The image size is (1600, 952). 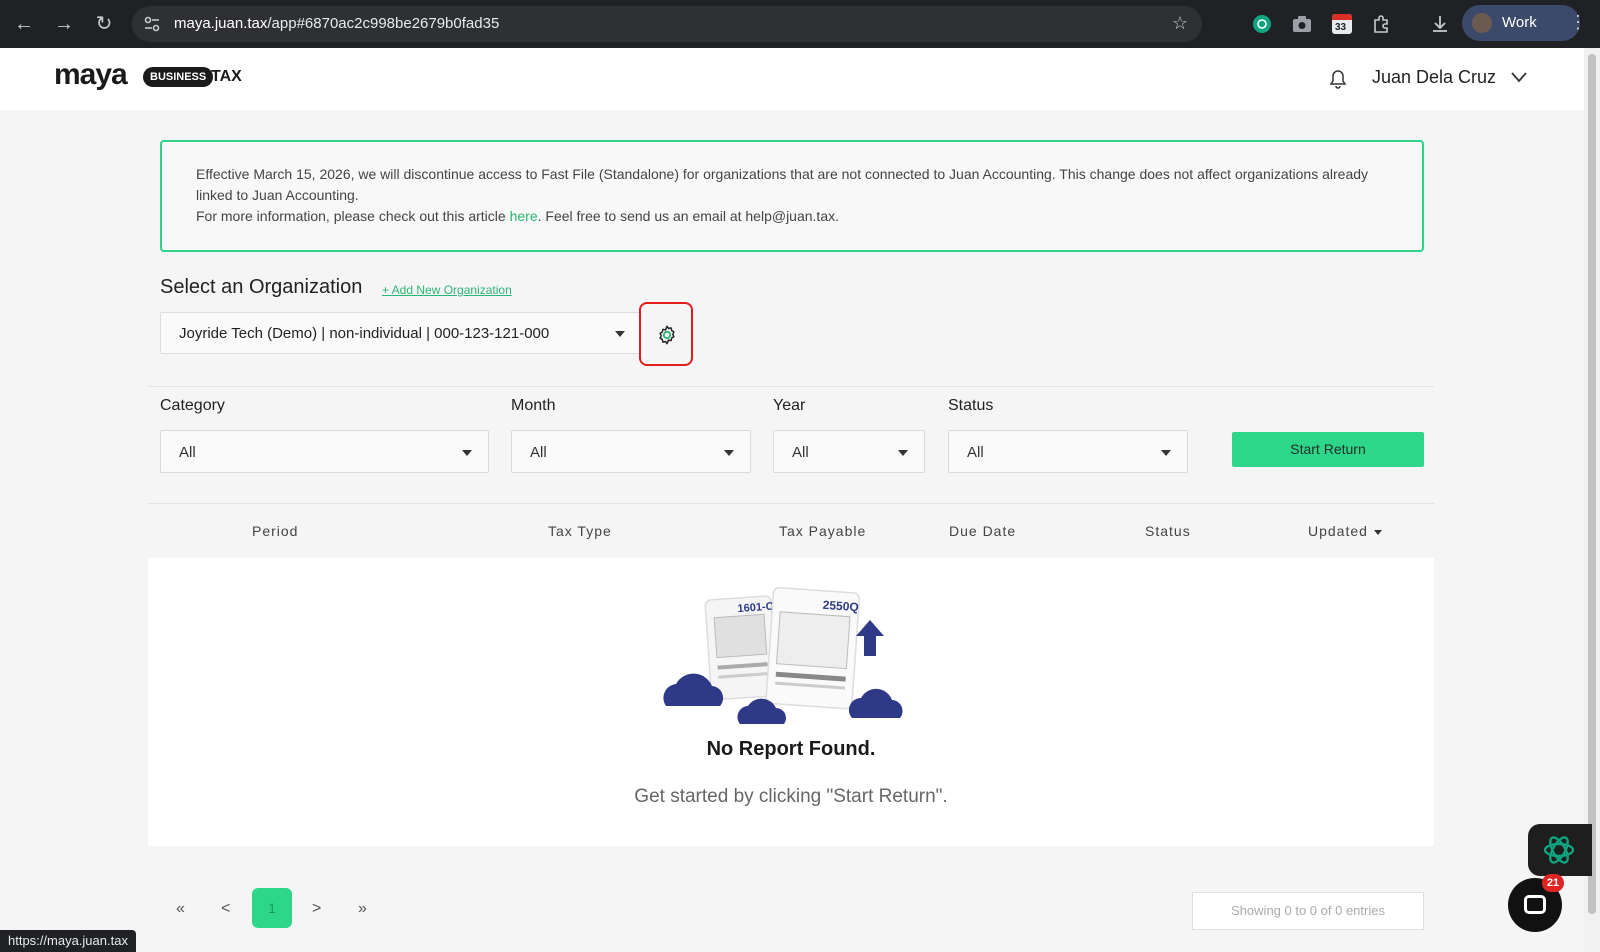 I want to click on month-select: All, so click(x=631, y=451).